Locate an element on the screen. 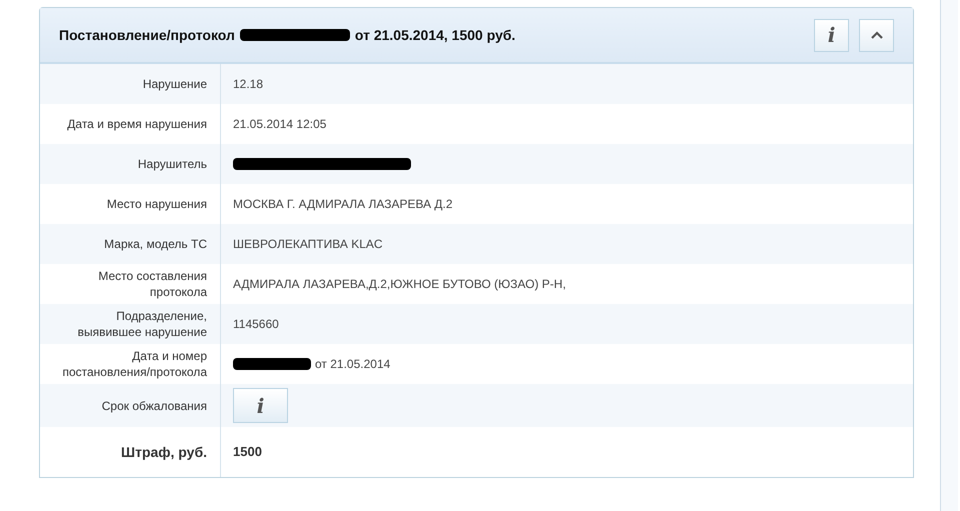  field-value: от 21.05.2014 is located at coordinates (352, 364).